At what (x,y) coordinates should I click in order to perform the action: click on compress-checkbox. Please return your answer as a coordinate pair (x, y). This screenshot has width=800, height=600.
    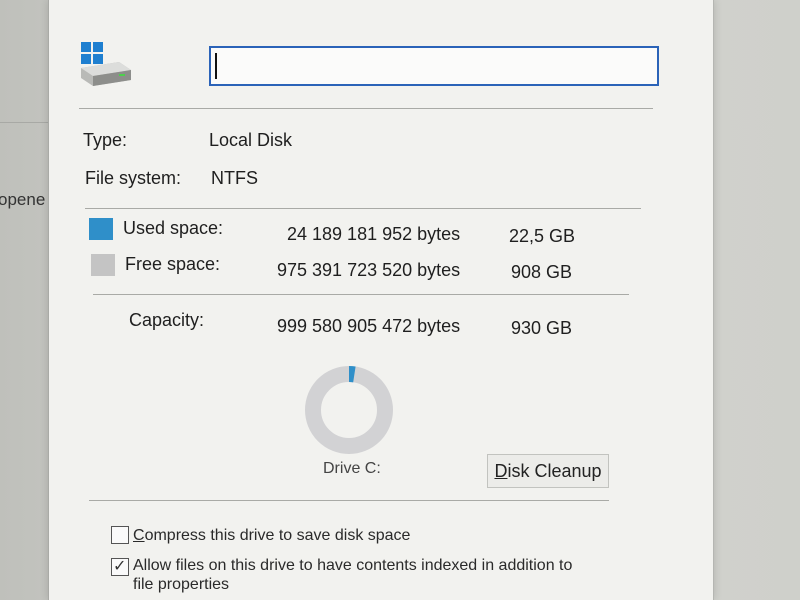
    Looking at the image, I should click on (120, 535).